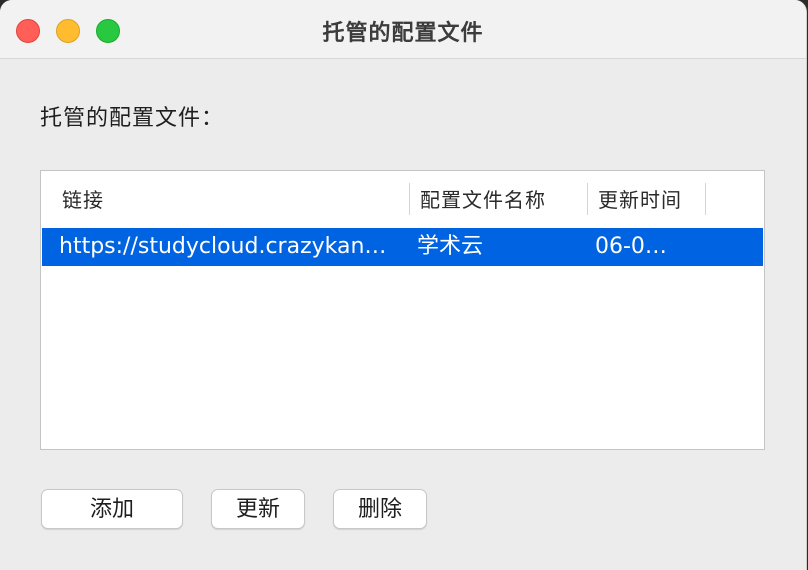 This screenshot has width=808, height=570. Describe the element at coordinates (450, 246) in the screenshot. I see `cell-profile-name: 学术云` at that location.